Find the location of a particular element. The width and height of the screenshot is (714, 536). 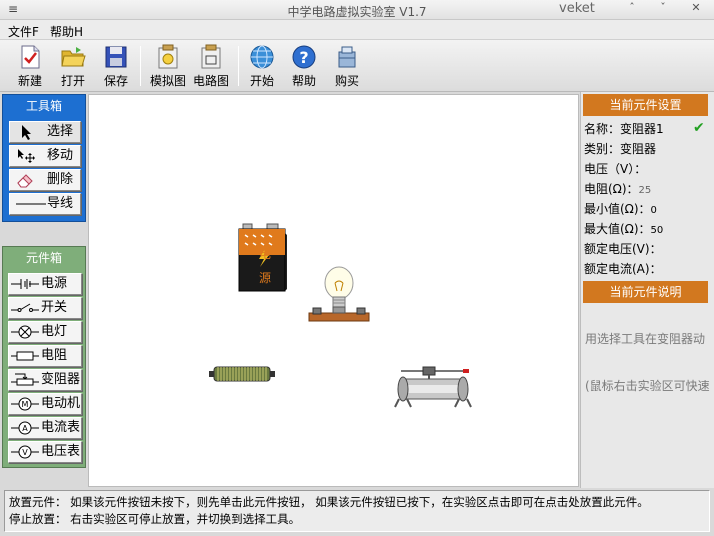

prop-voltage-label: 电压（V）： is located at coordinates (615, 169).